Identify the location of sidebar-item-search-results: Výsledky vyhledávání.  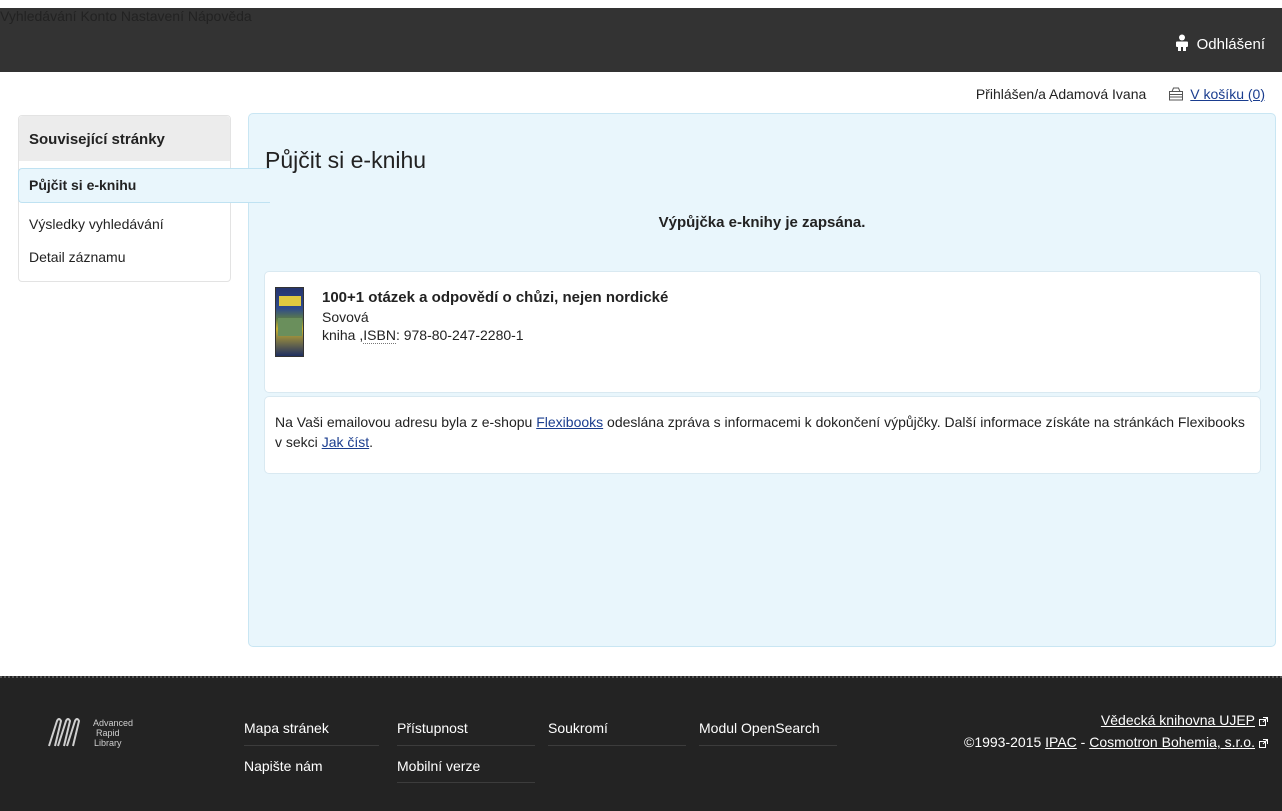
(96, 224).